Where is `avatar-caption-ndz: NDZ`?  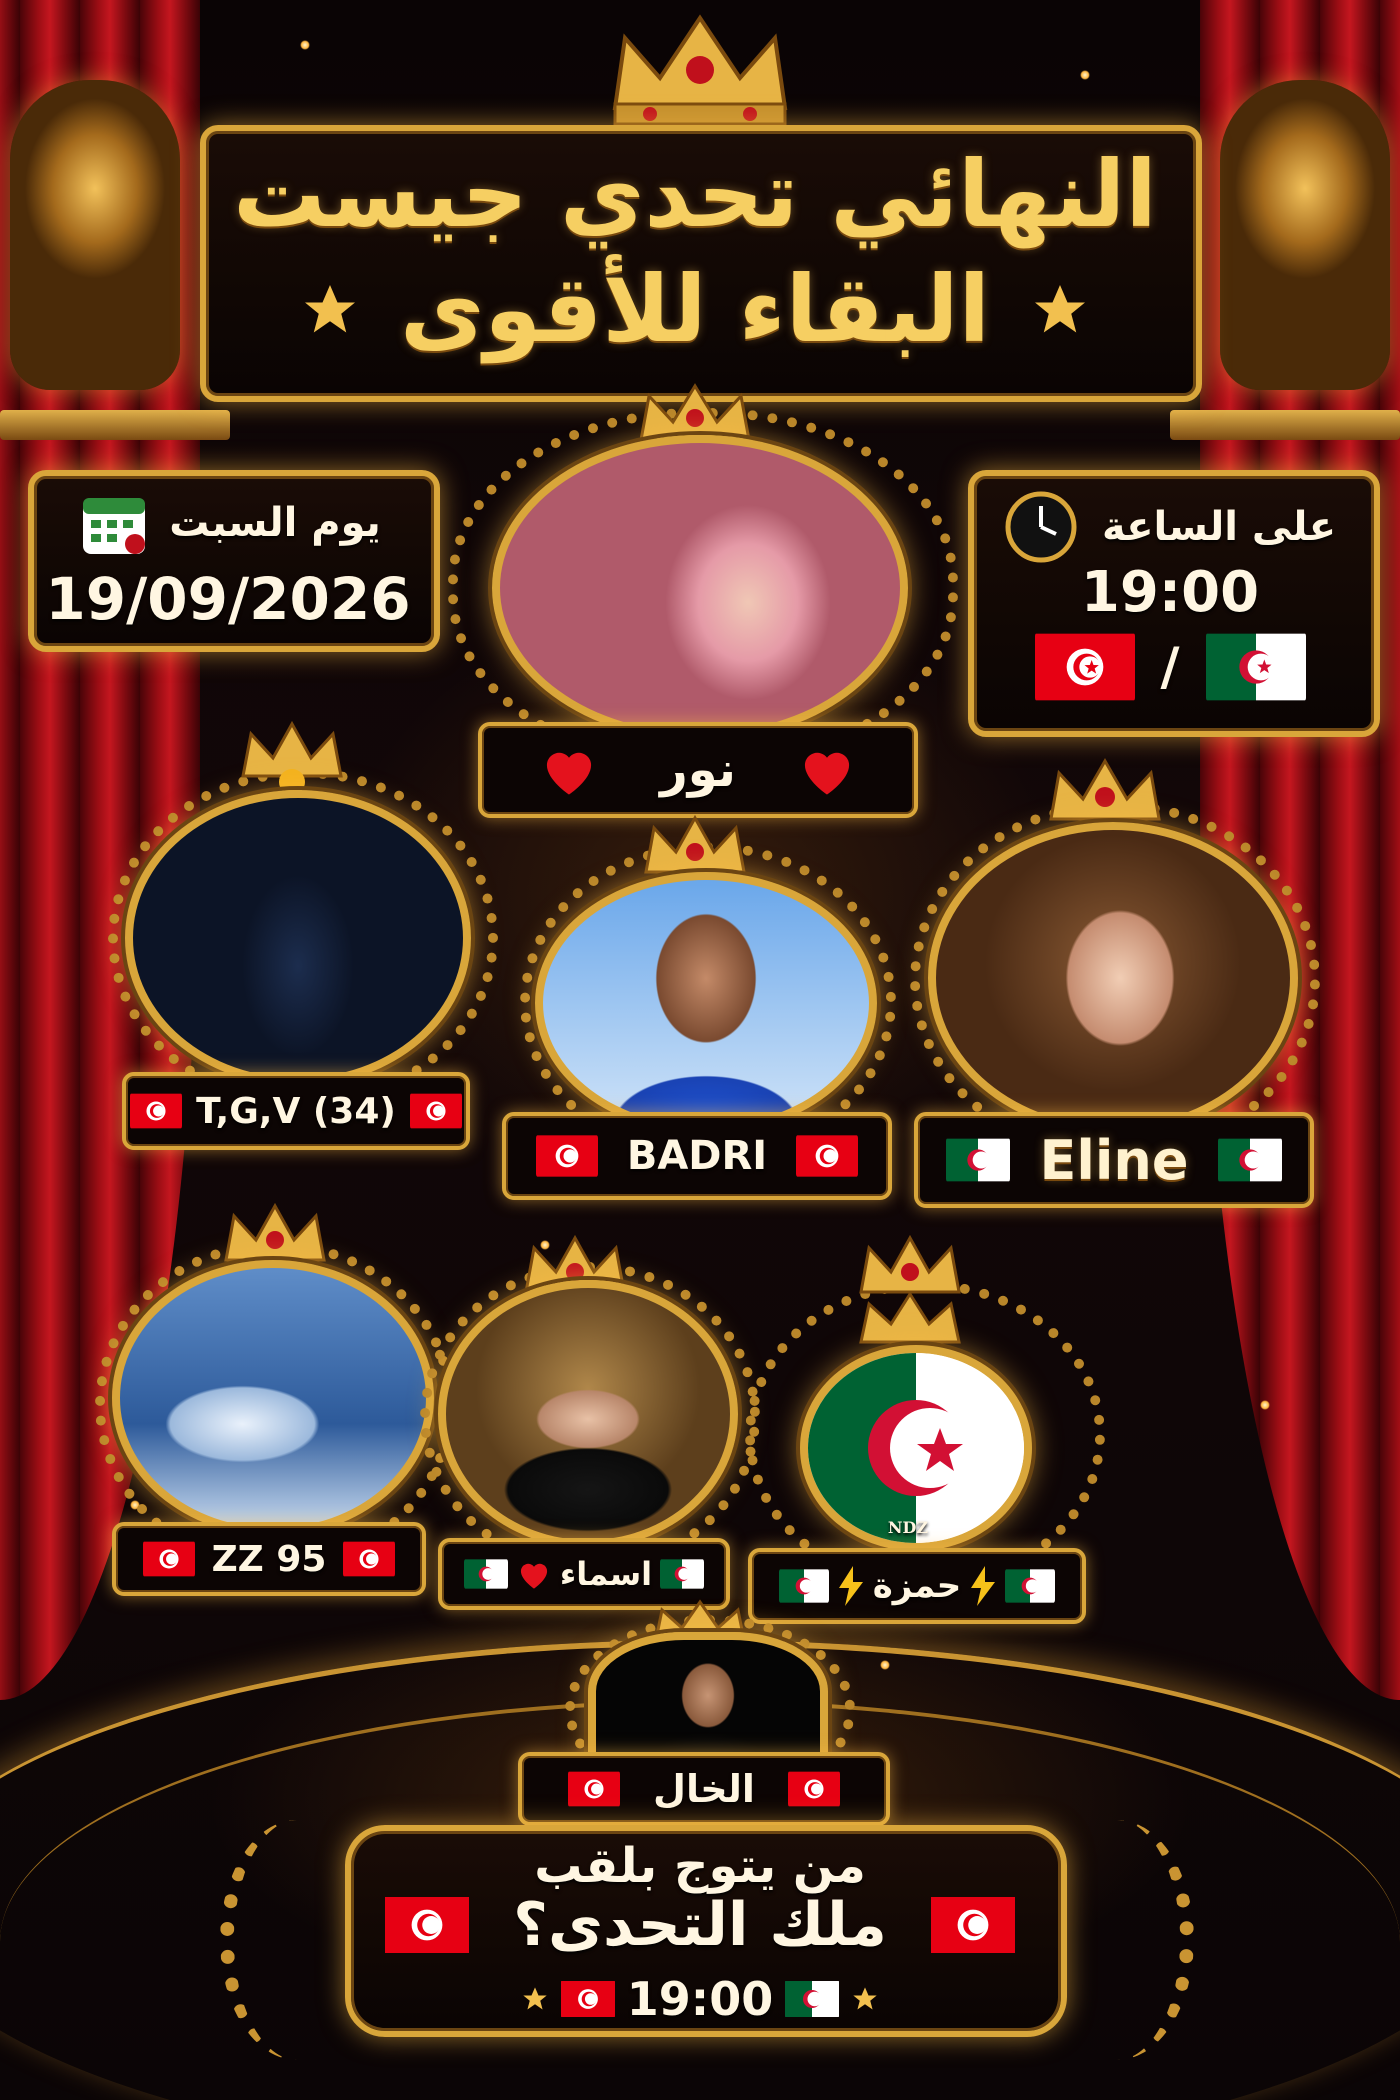 avatar-caption-ndz: NDZ is located at coordinates (908, 1527).